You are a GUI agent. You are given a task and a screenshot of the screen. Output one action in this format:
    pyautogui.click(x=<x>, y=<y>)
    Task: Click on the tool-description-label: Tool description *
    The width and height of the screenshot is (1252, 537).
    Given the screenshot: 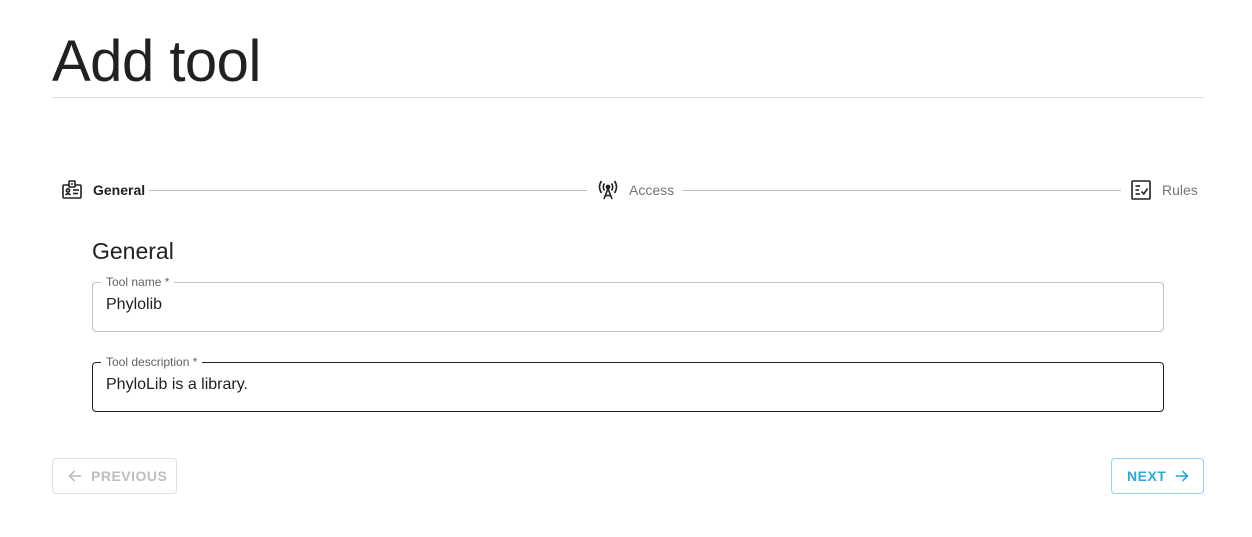 What is the action you would take?
    pyautogui.click(x=152, y=362)
    